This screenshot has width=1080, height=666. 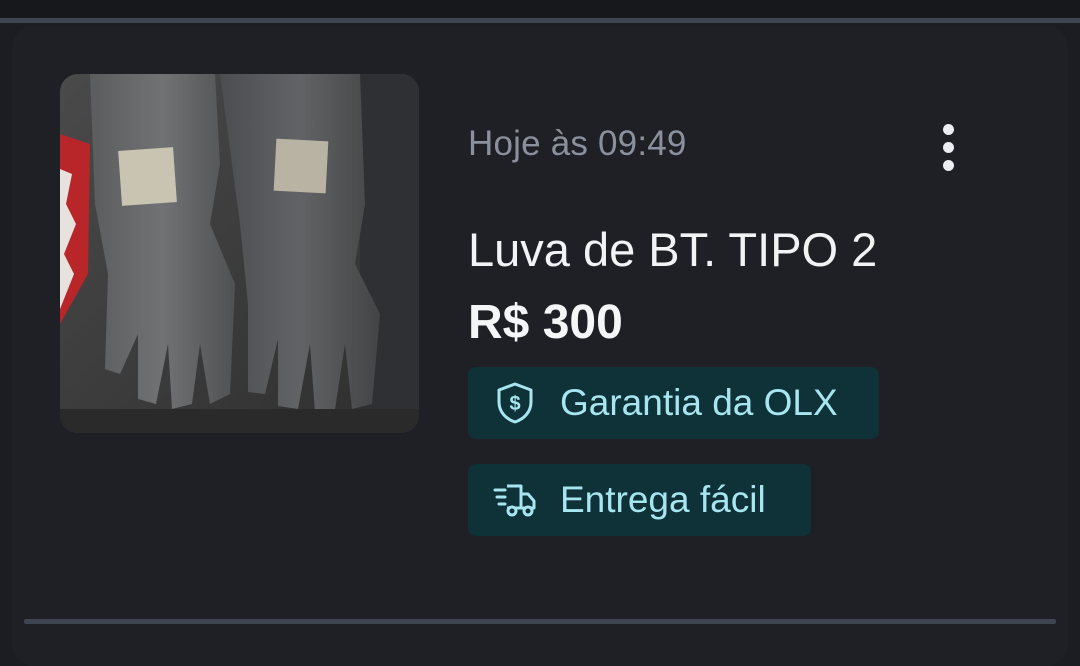 What do you see at coordinates (672, 249) in the screenshot?
I see `listing-title: Luva de BT. TIPO 2` at bounding box center [672, 249].